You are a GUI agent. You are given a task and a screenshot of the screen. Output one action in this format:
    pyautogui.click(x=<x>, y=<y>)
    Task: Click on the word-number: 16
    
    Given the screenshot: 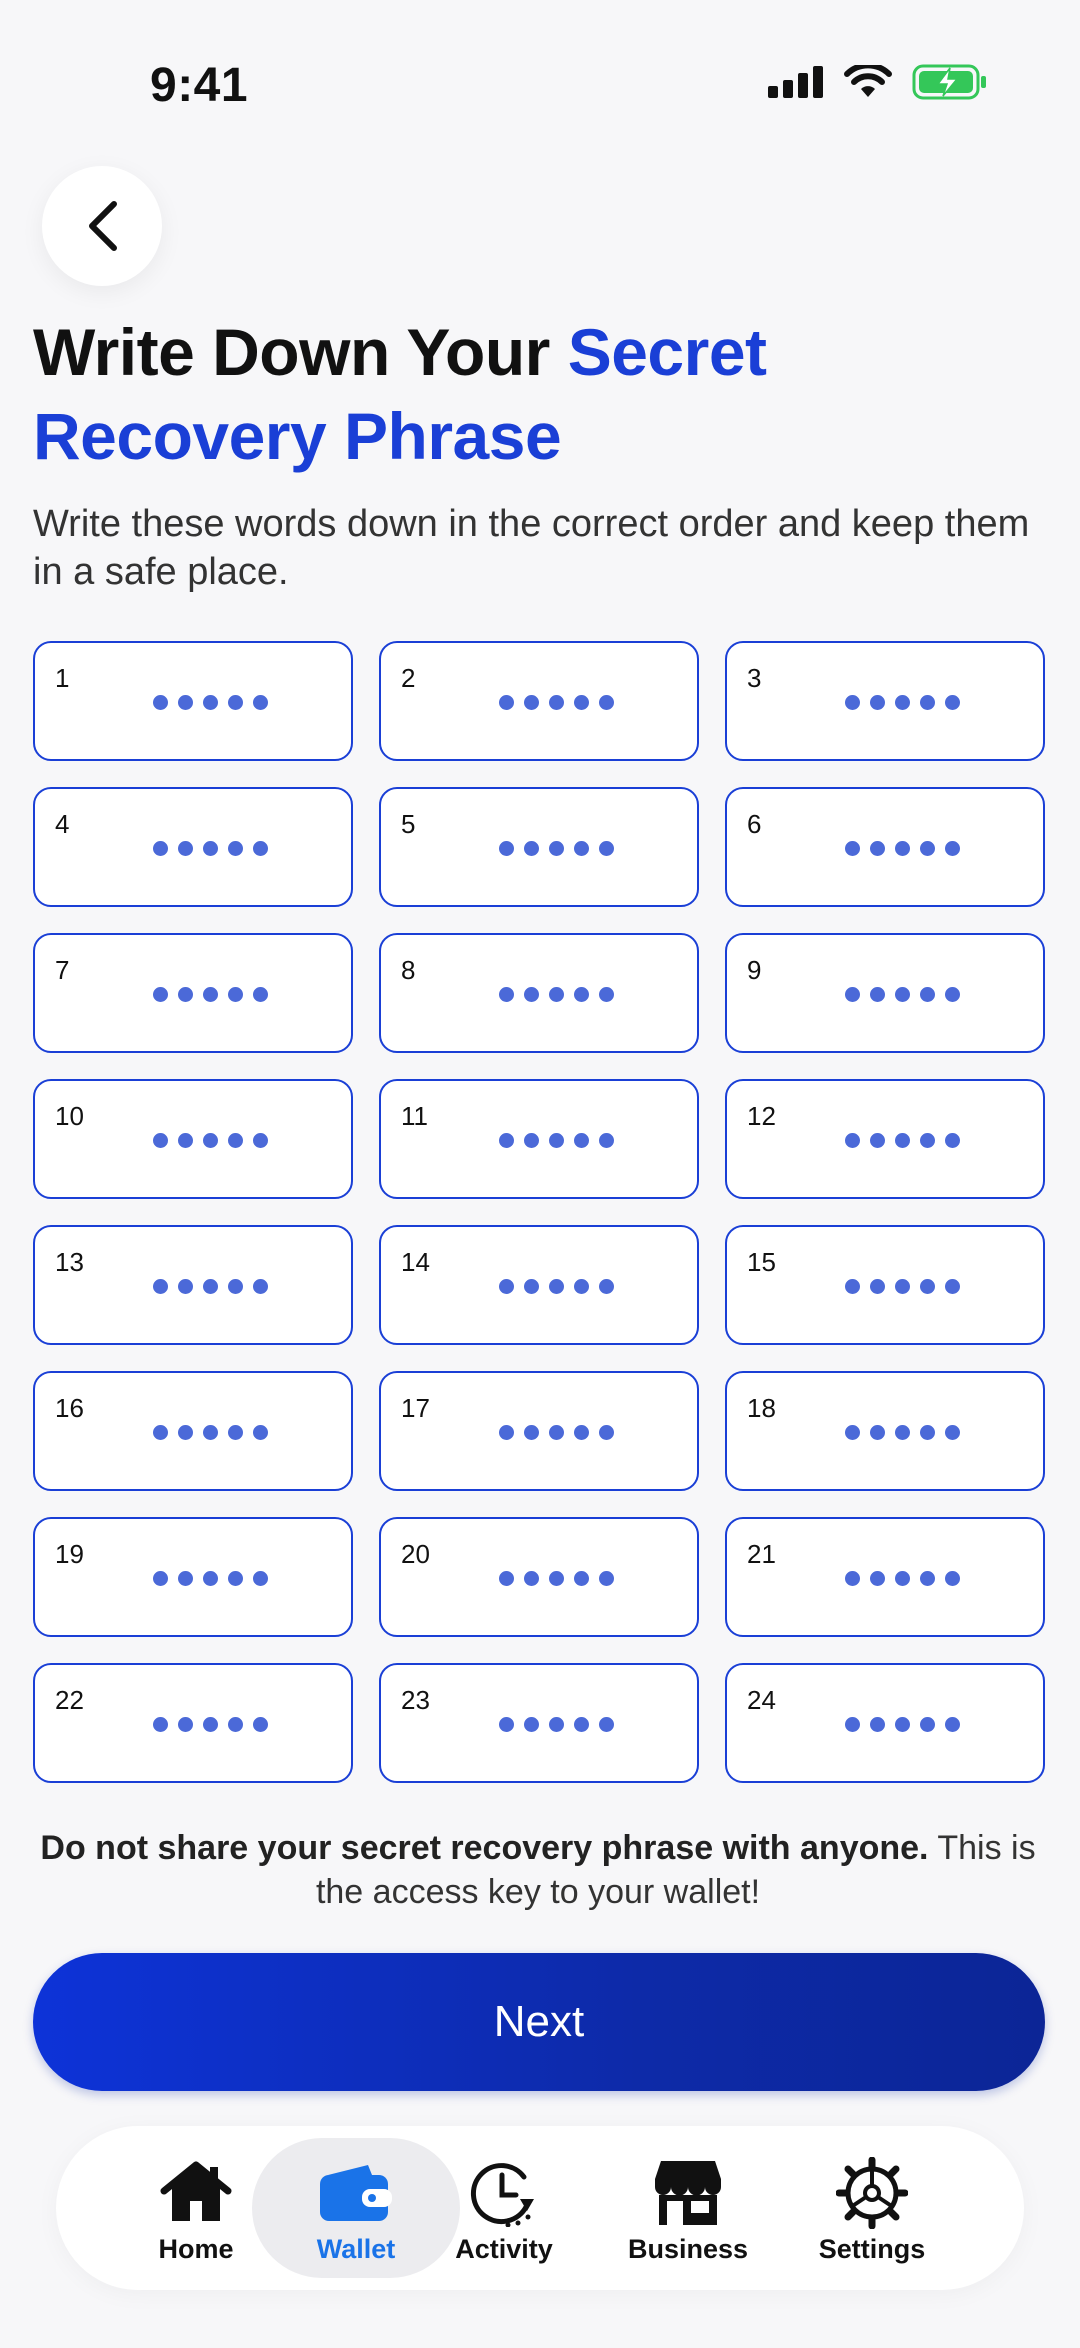 What is the action you would take?
    pyautogui.click(x=69, y=1408)
    